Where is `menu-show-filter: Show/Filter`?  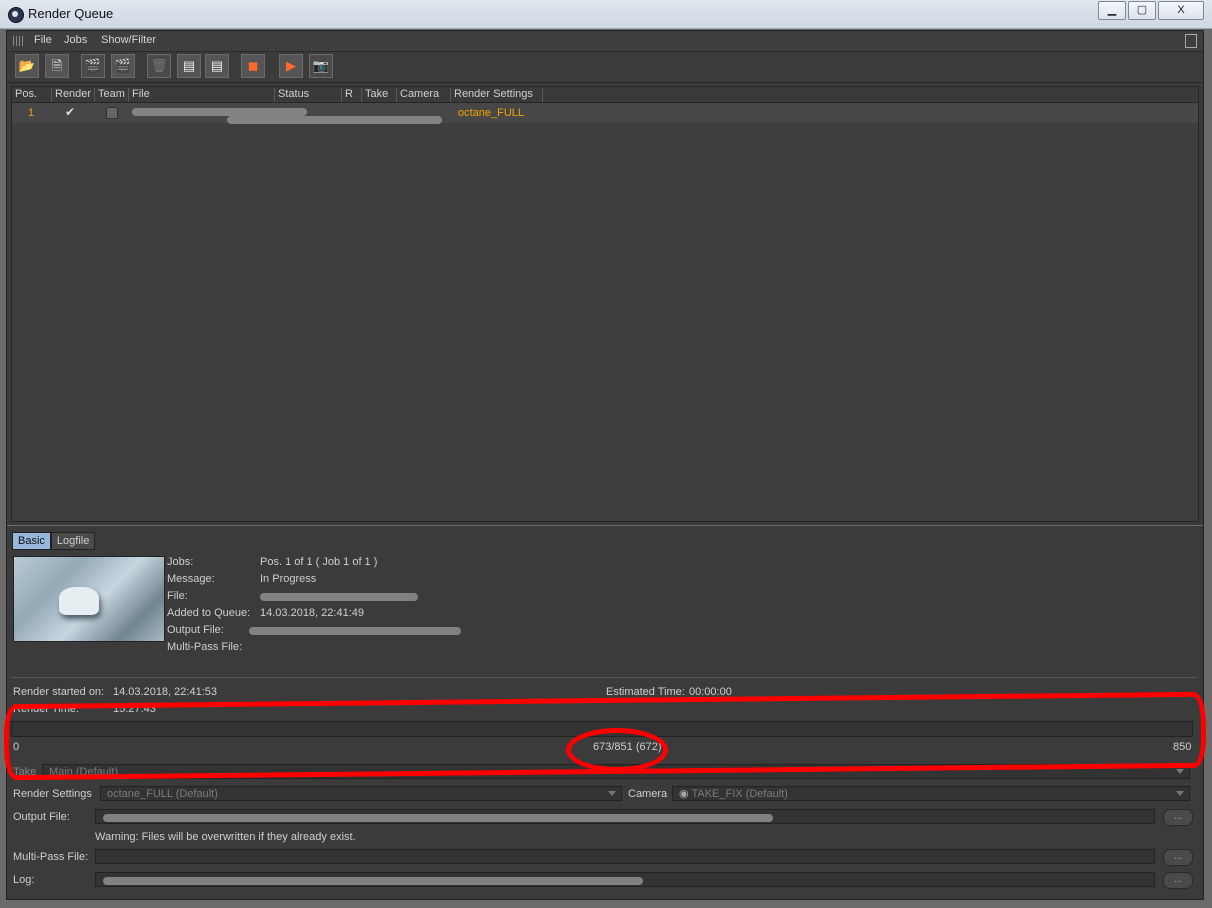
menu-show-filter: Show/Filter is located at coordinates (128, 40).